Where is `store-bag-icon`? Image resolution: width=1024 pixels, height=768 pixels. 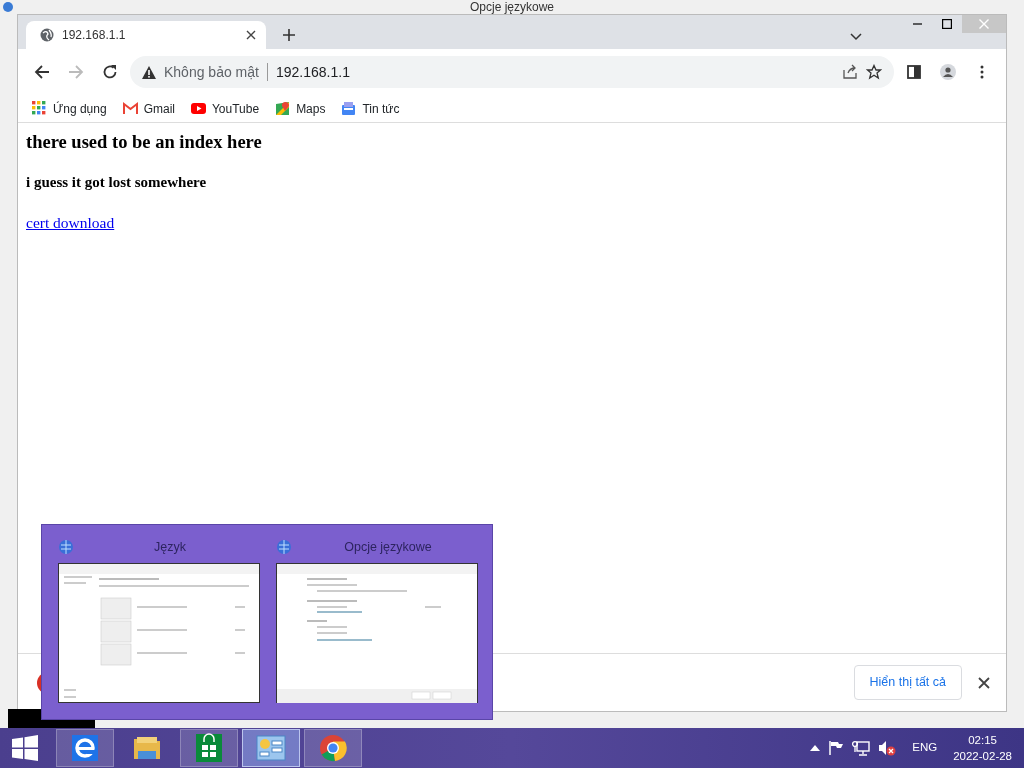
store-bag-icon is located at coordinates (209, 748).